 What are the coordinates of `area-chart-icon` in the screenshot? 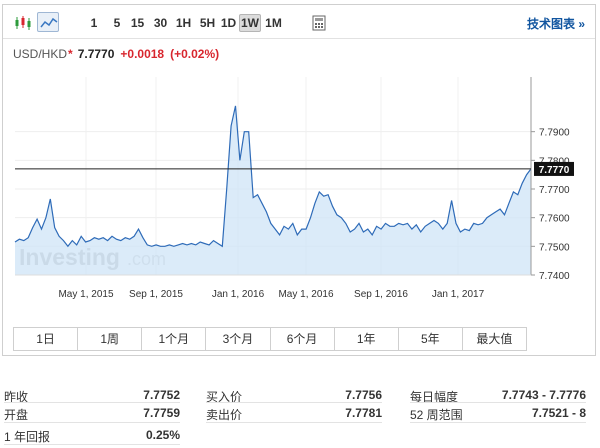 It's located at (48, 22).